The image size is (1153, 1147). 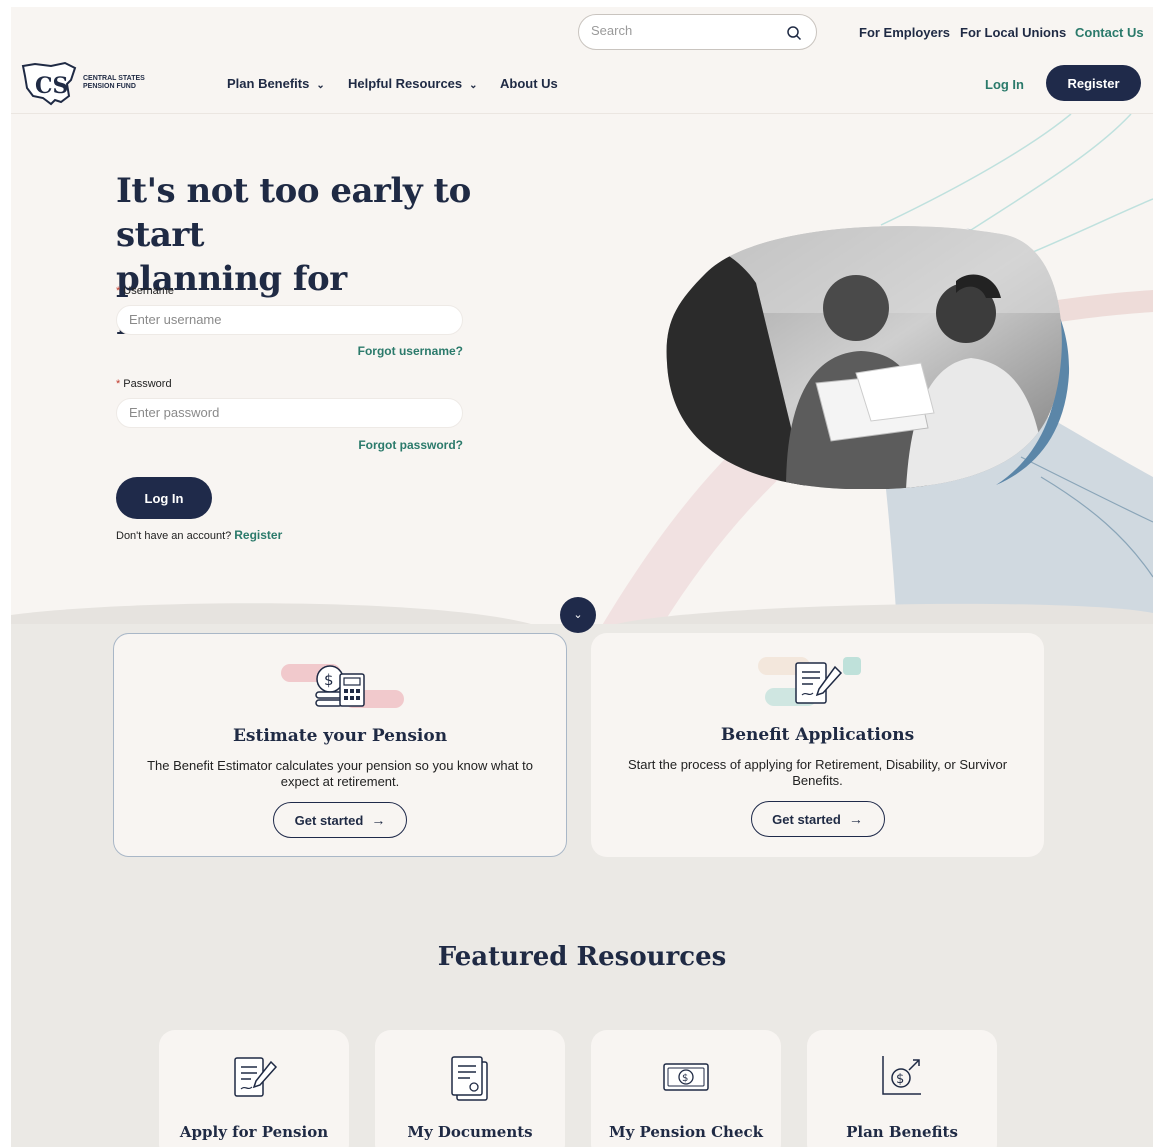 I want to click on no-account-prompt: Don't have an account? Register, so click(x=199, y=535).